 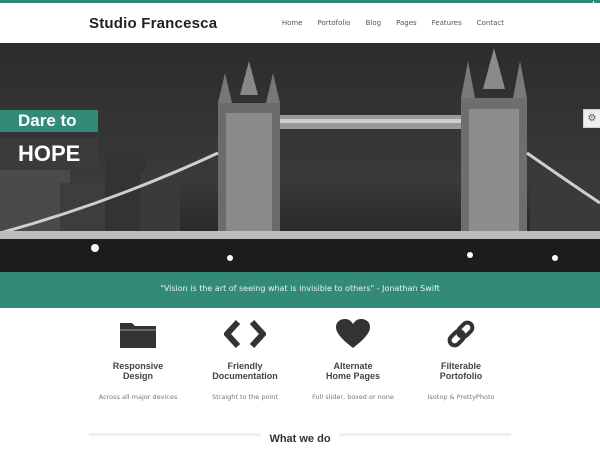 What do you see at coordinates (447, 23) in the screenshot?
I see `nav-features: Features` at bounding box center [447, 23].